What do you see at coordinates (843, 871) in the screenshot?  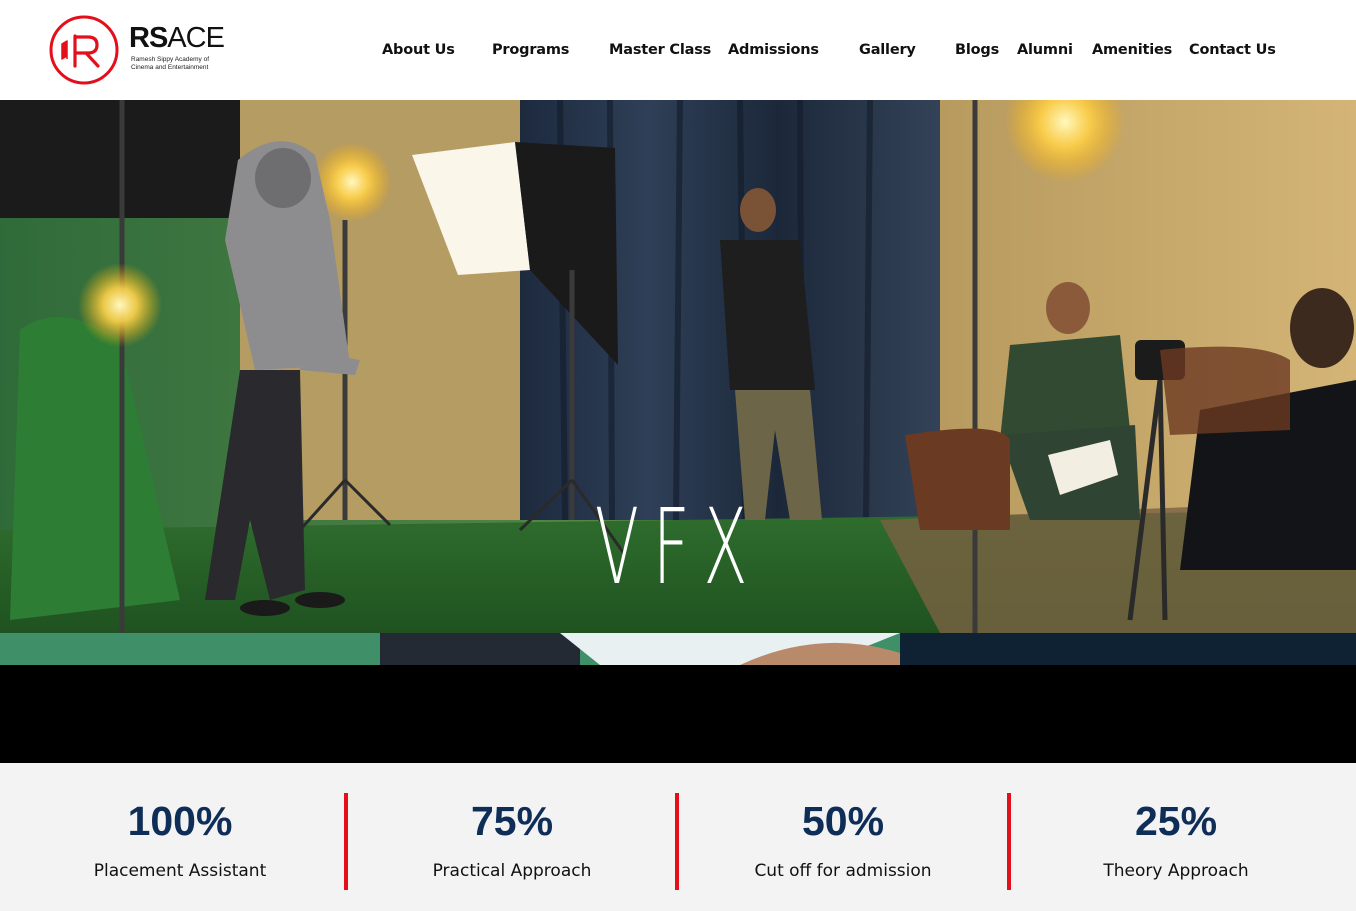 I see `stat-label: Cut off for admission` at bounding box center [843, 871].